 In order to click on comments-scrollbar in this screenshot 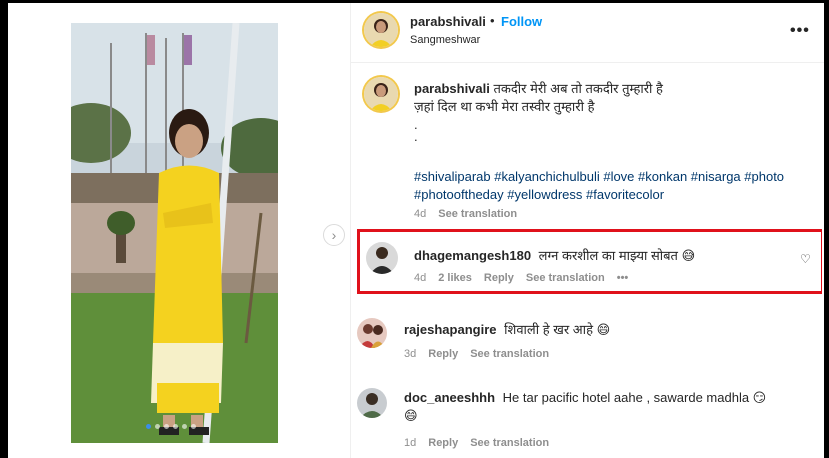, I will do `click(823, 257)`.